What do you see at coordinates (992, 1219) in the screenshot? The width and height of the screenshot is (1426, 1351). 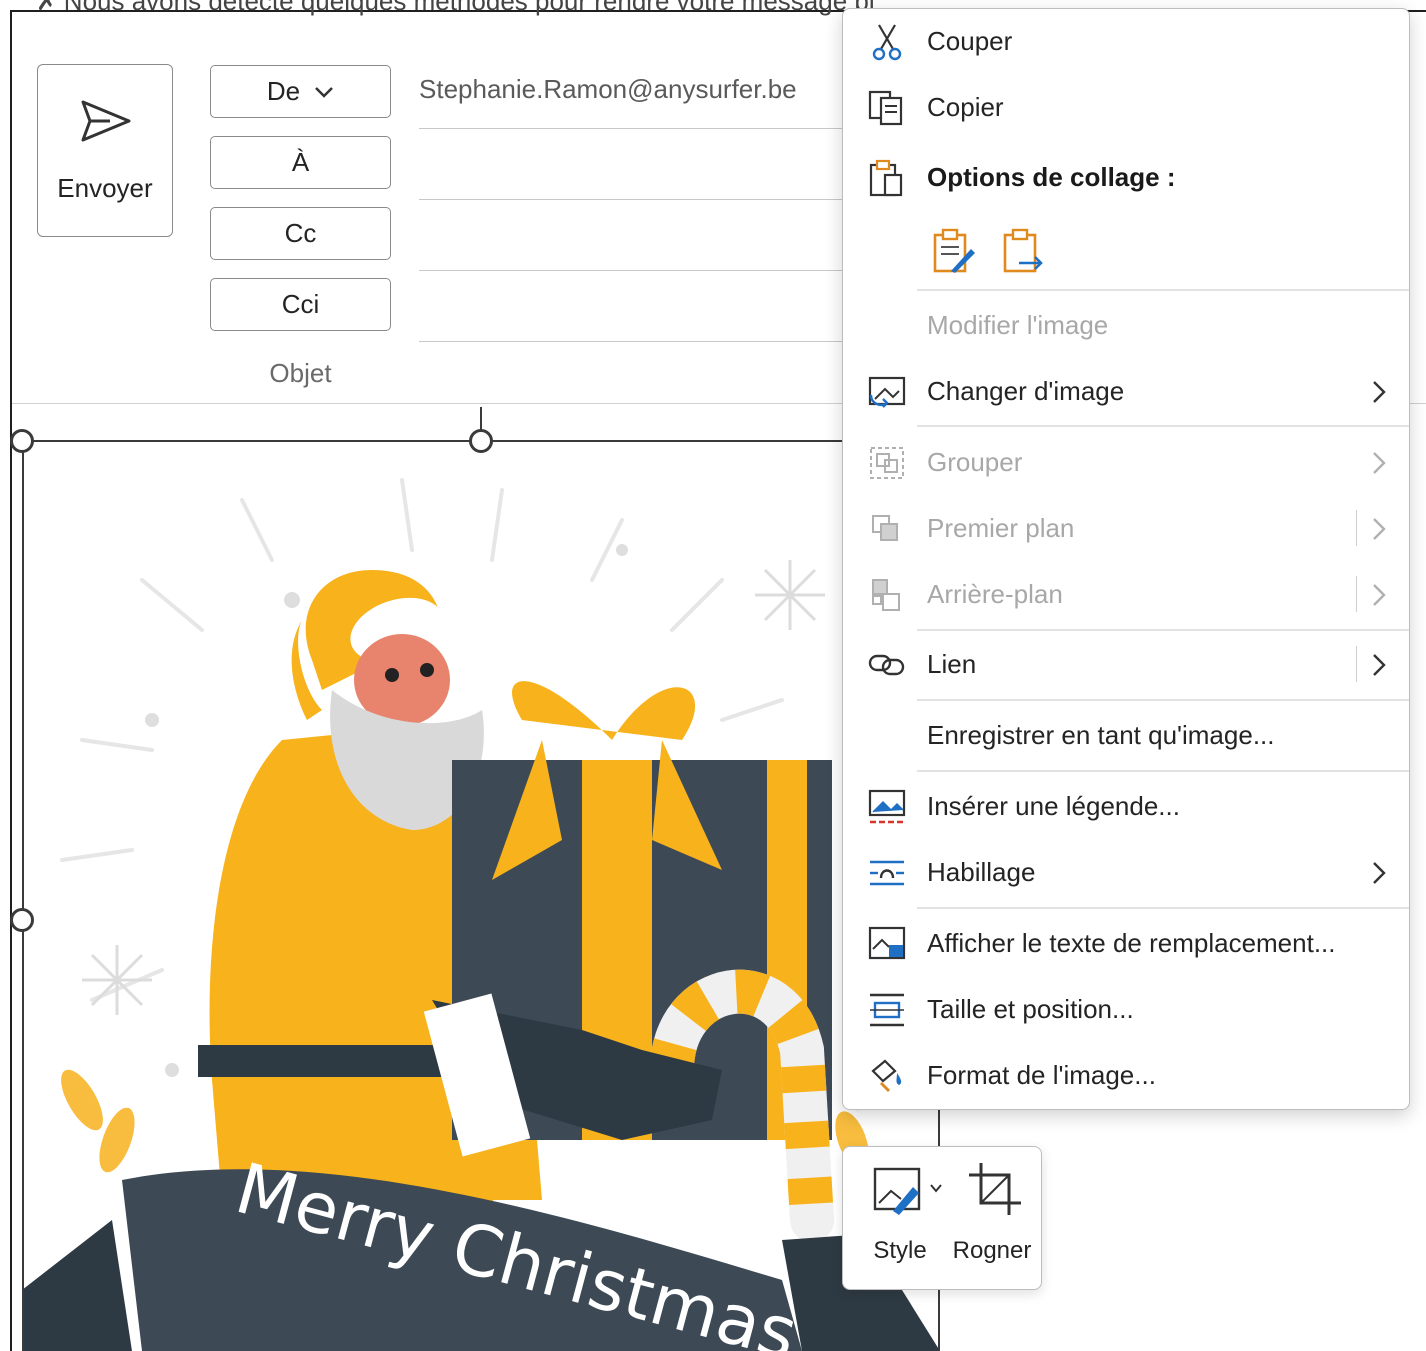 I see `crop-button: Rogner` at bounding box center [992, 1219].